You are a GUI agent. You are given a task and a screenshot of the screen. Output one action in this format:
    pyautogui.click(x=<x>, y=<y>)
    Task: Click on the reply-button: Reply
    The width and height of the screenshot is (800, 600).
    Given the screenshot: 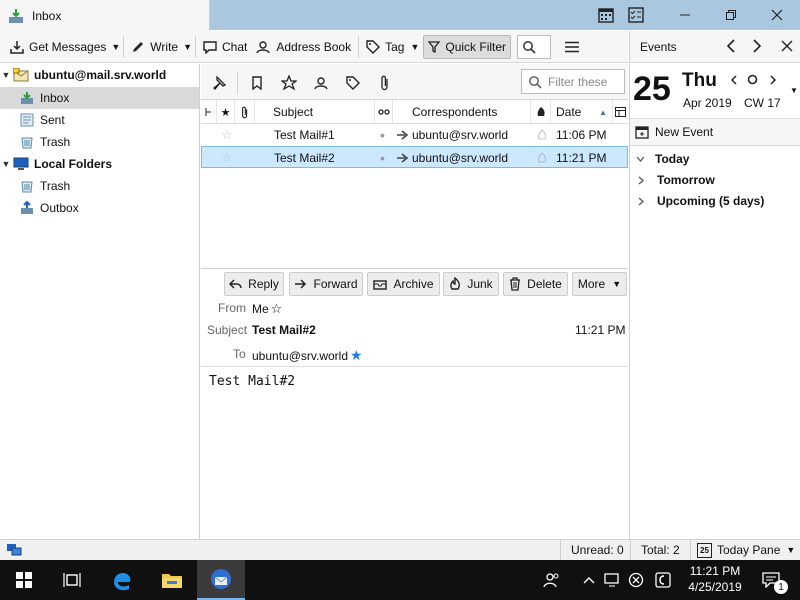 What is the action you would take?
    pyautogui.click(x=254, y=284)
    